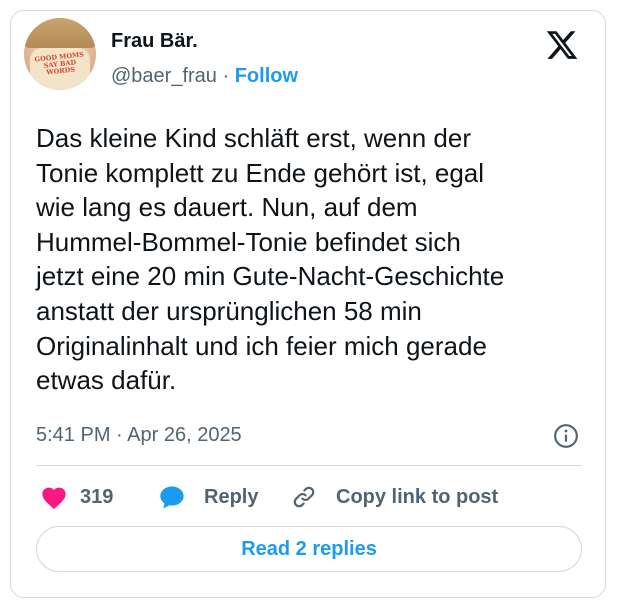 This screenshot has height=610, width=620. What do you see at coordinates (60, 54) in the screenshot?
I see `avatar: GOOD MOMS SAY BAD WORDS` at bounding box center [60, 54].